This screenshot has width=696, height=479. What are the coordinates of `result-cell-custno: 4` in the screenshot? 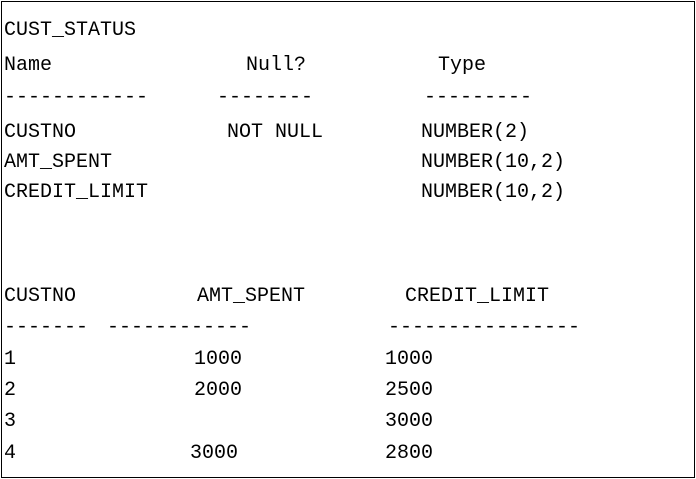 It's located at (10, 453).